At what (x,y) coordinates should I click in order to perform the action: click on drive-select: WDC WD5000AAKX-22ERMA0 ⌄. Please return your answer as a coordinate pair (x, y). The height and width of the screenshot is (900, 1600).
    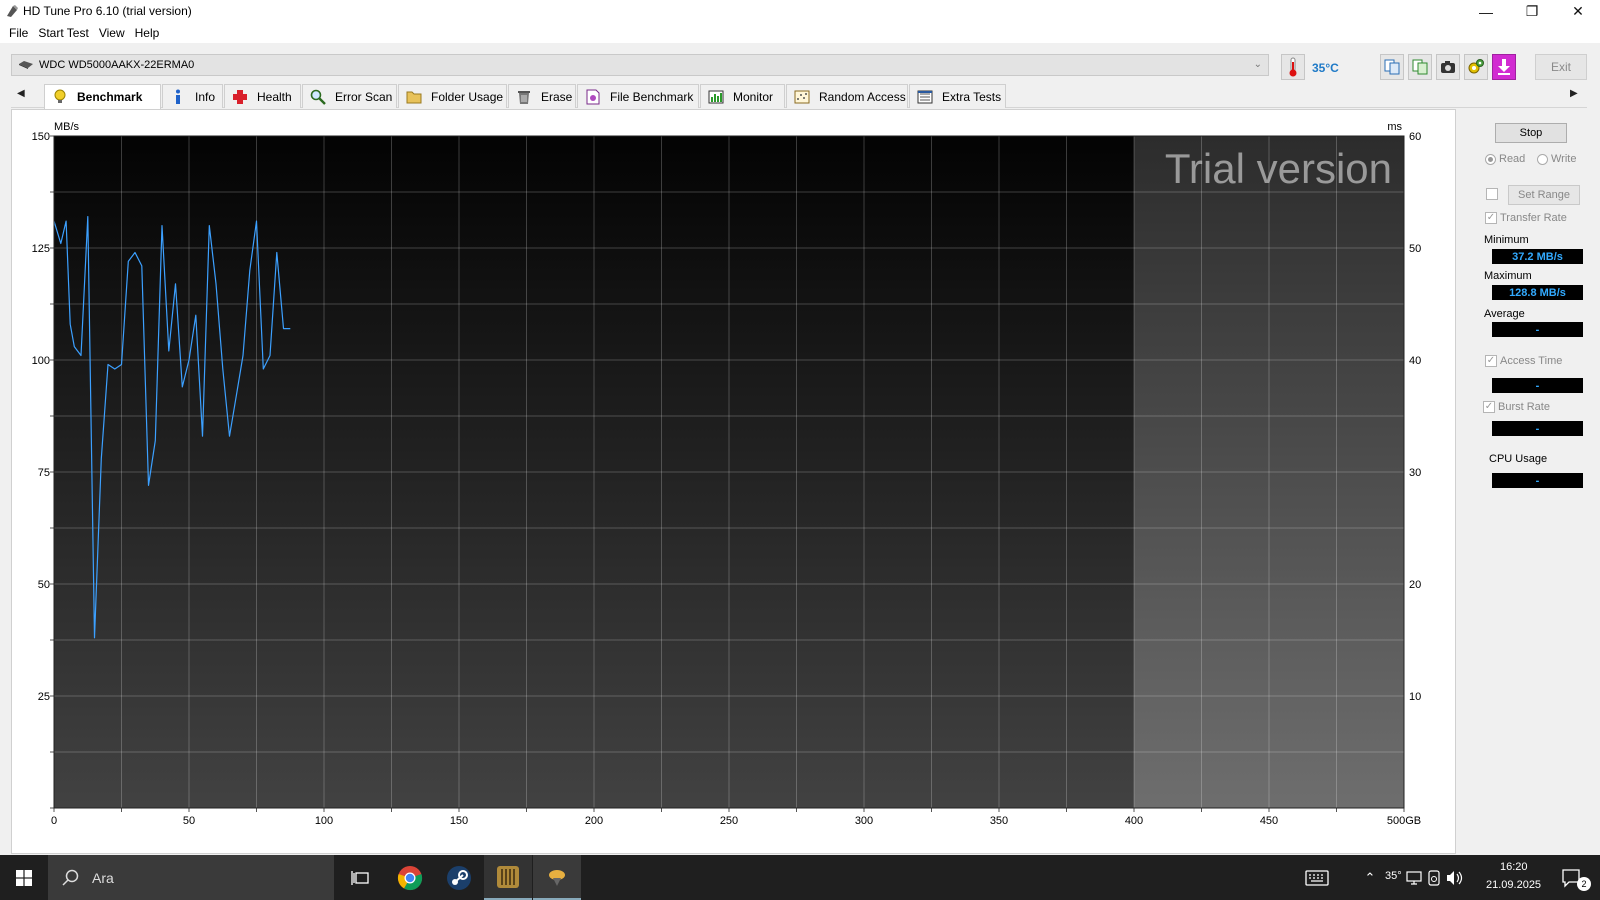
    Looking at the image, I should click on (640, 65).